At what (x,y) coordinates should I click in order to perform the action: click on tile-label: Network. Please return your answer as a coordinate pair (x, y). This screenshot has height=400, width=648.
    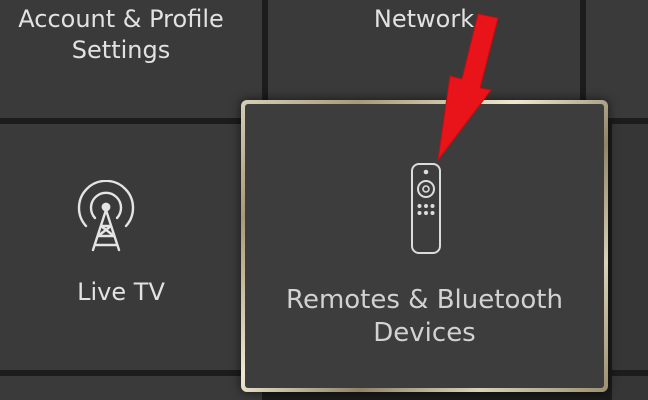
    Looking at the image, I should click on (424, 19).